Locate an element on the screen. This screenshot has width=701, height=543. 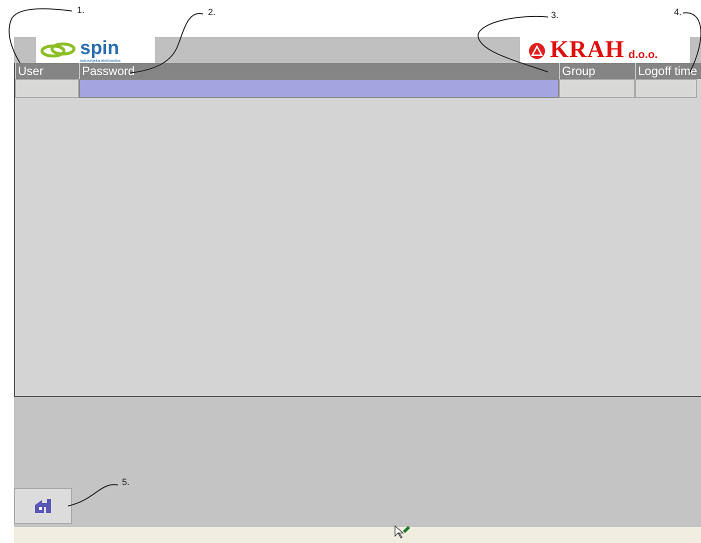
callout-number: 2. is located at coordinates (212, 12).